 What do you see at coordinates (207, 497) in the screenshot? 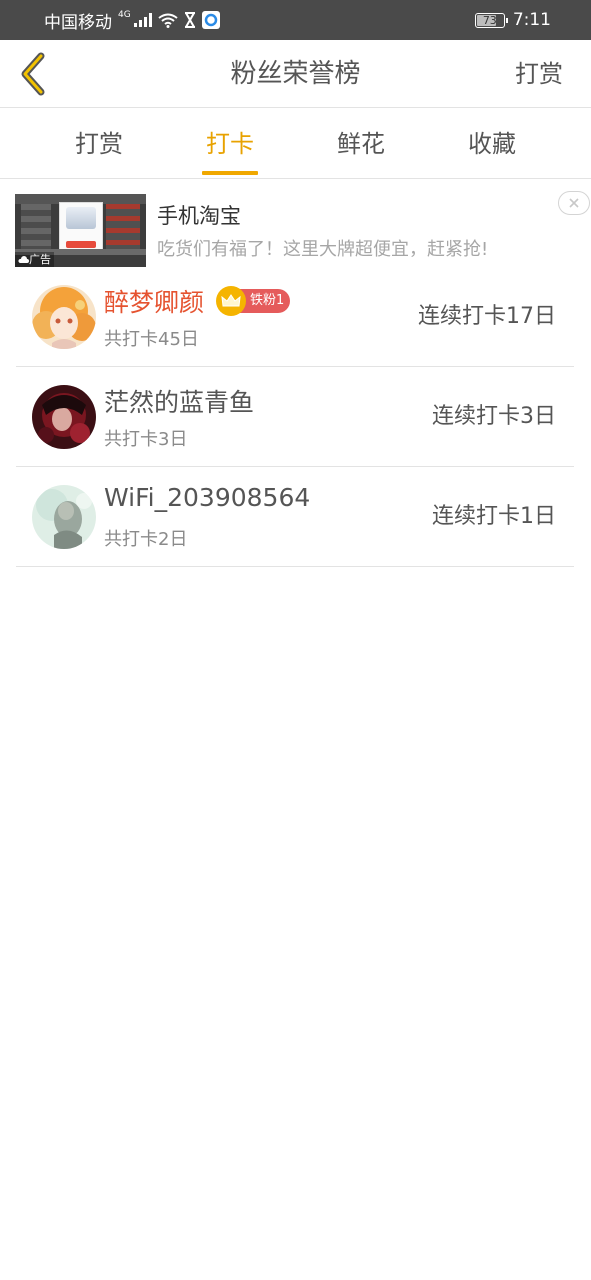
I see `fan-name: WiFi_203908564` at bounding box center [207, 497].